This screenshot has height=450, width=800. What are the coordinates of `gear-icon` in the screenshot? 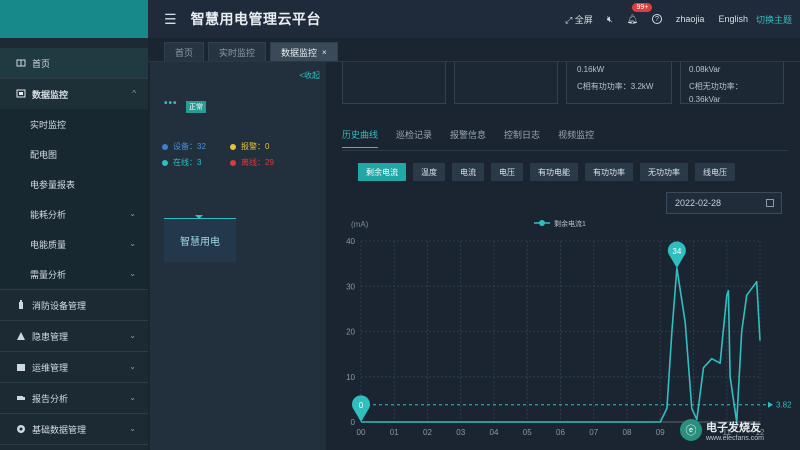 It's located at (21, 429).